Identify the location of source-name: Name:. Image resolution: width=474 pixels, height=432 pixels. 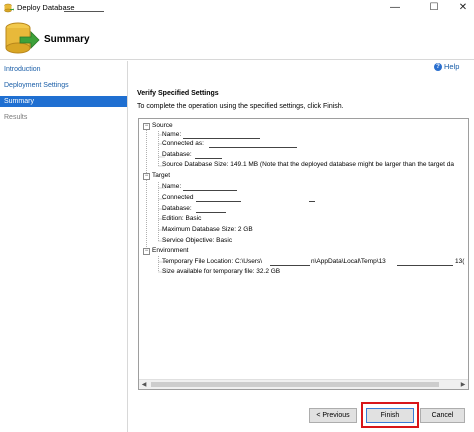
(172, 134).